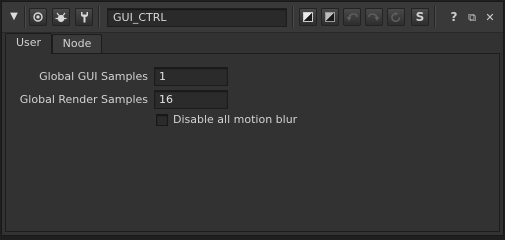 This screenshot has height=240, width=505. I want to click on help-button: ?, so click(454, 17).